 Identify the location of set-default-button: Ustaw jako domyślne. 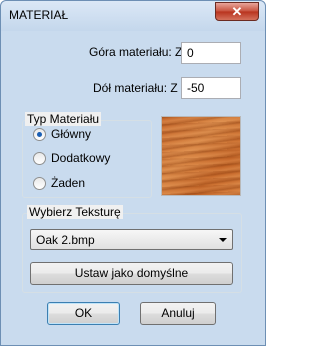
(131, 273).